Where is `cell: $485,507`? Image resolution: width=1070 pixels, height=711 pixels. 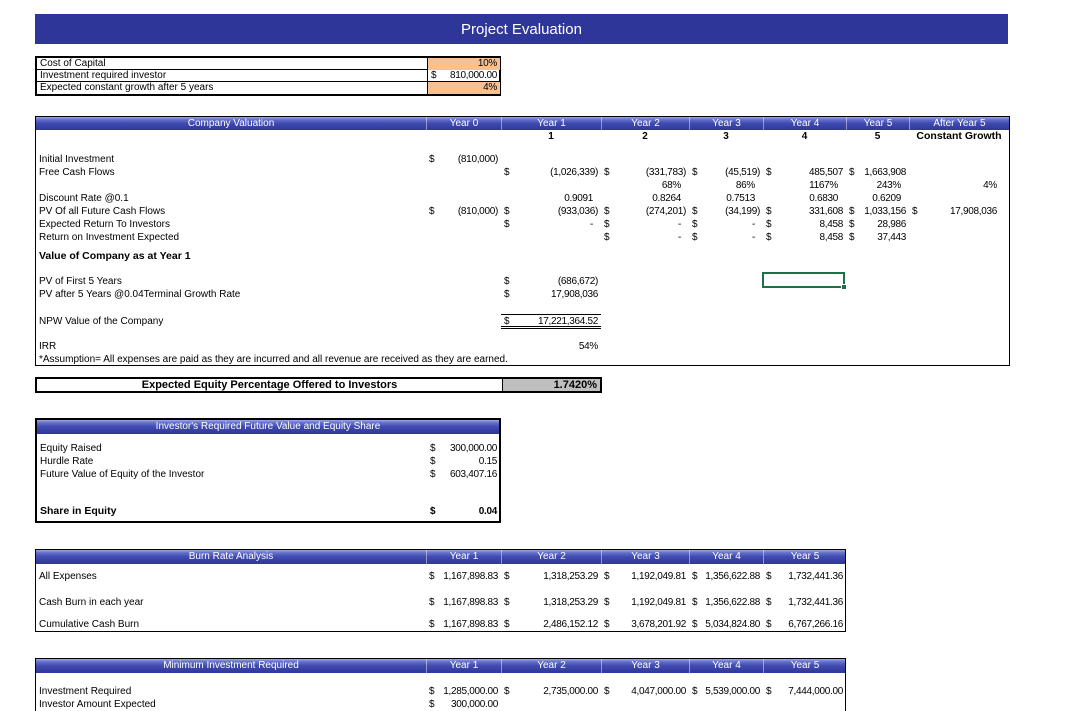
cell: $485,507 is located at coordinates (804, 172).